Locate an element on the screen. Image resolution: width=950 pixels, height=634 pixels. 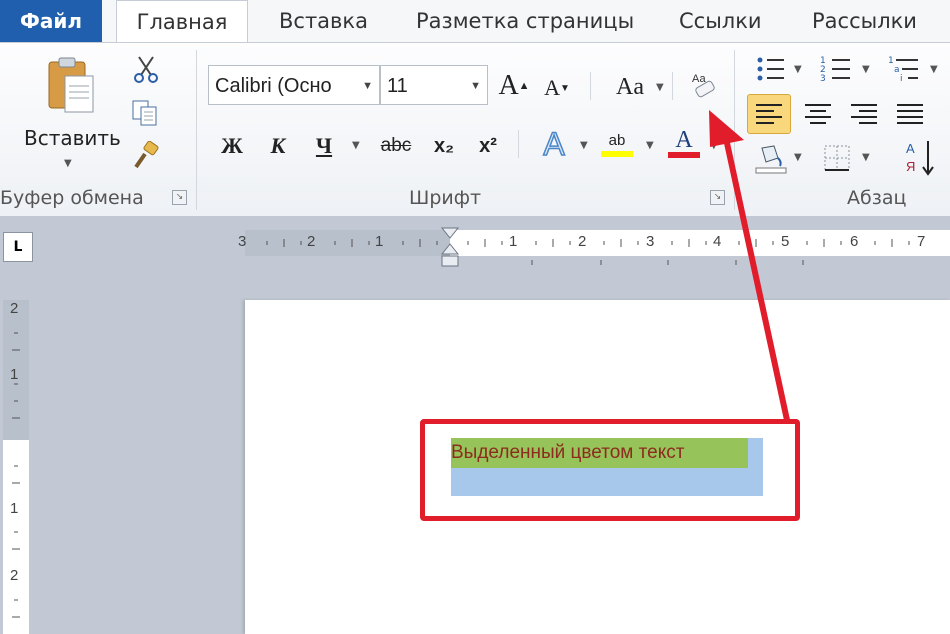
bullets-icon is located at coordinates (770, 69).